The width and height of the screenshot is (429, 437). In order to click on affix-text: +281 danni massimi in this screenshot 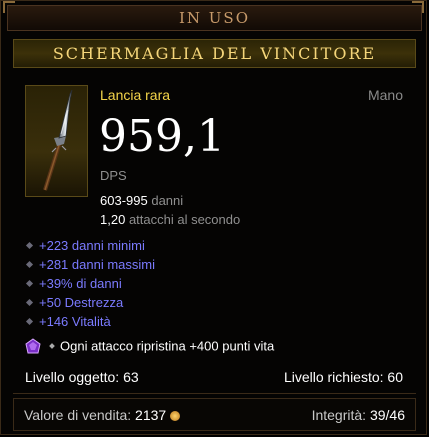, I will do `click(97, 264)`.